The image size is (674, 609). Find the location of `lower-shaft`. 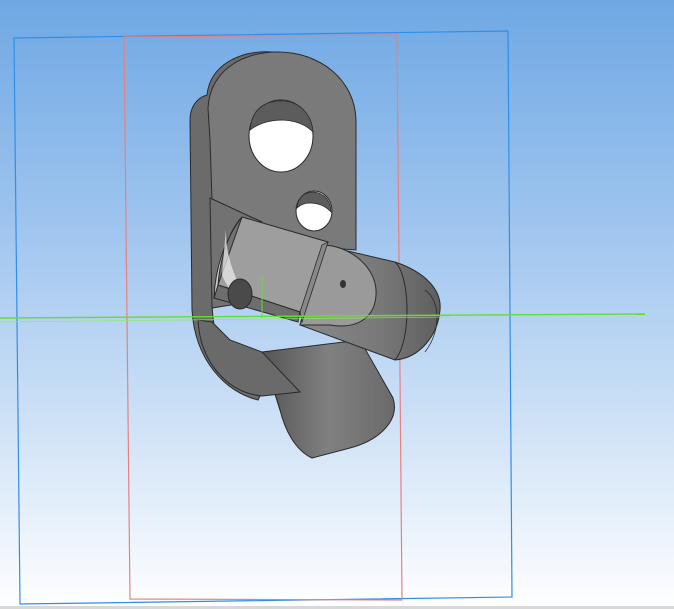

lower-shaft is located at coordinates (328, 399).